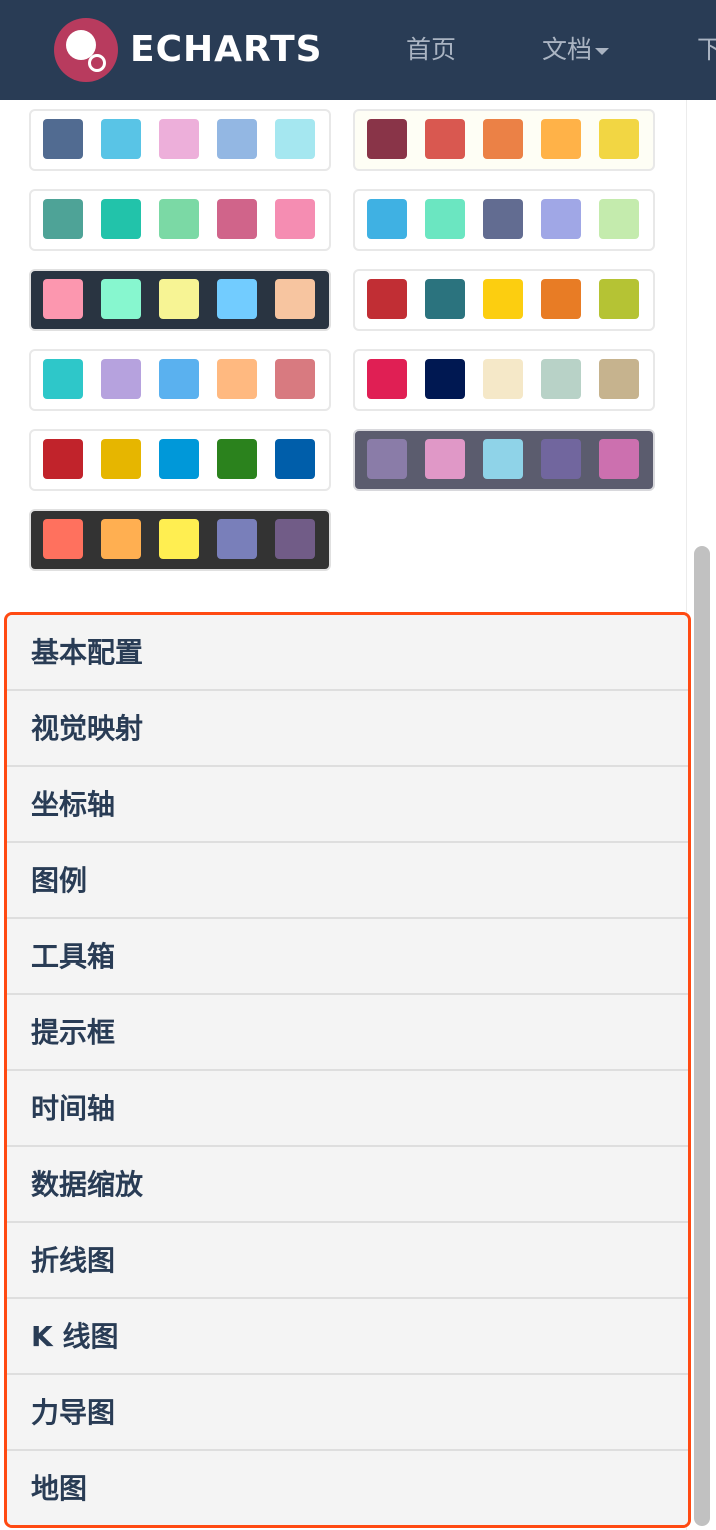 Image resolution: width=716 pixels, height=1530 pixels. I want to click on menu-item-map: 地图, so click(347, 1488).